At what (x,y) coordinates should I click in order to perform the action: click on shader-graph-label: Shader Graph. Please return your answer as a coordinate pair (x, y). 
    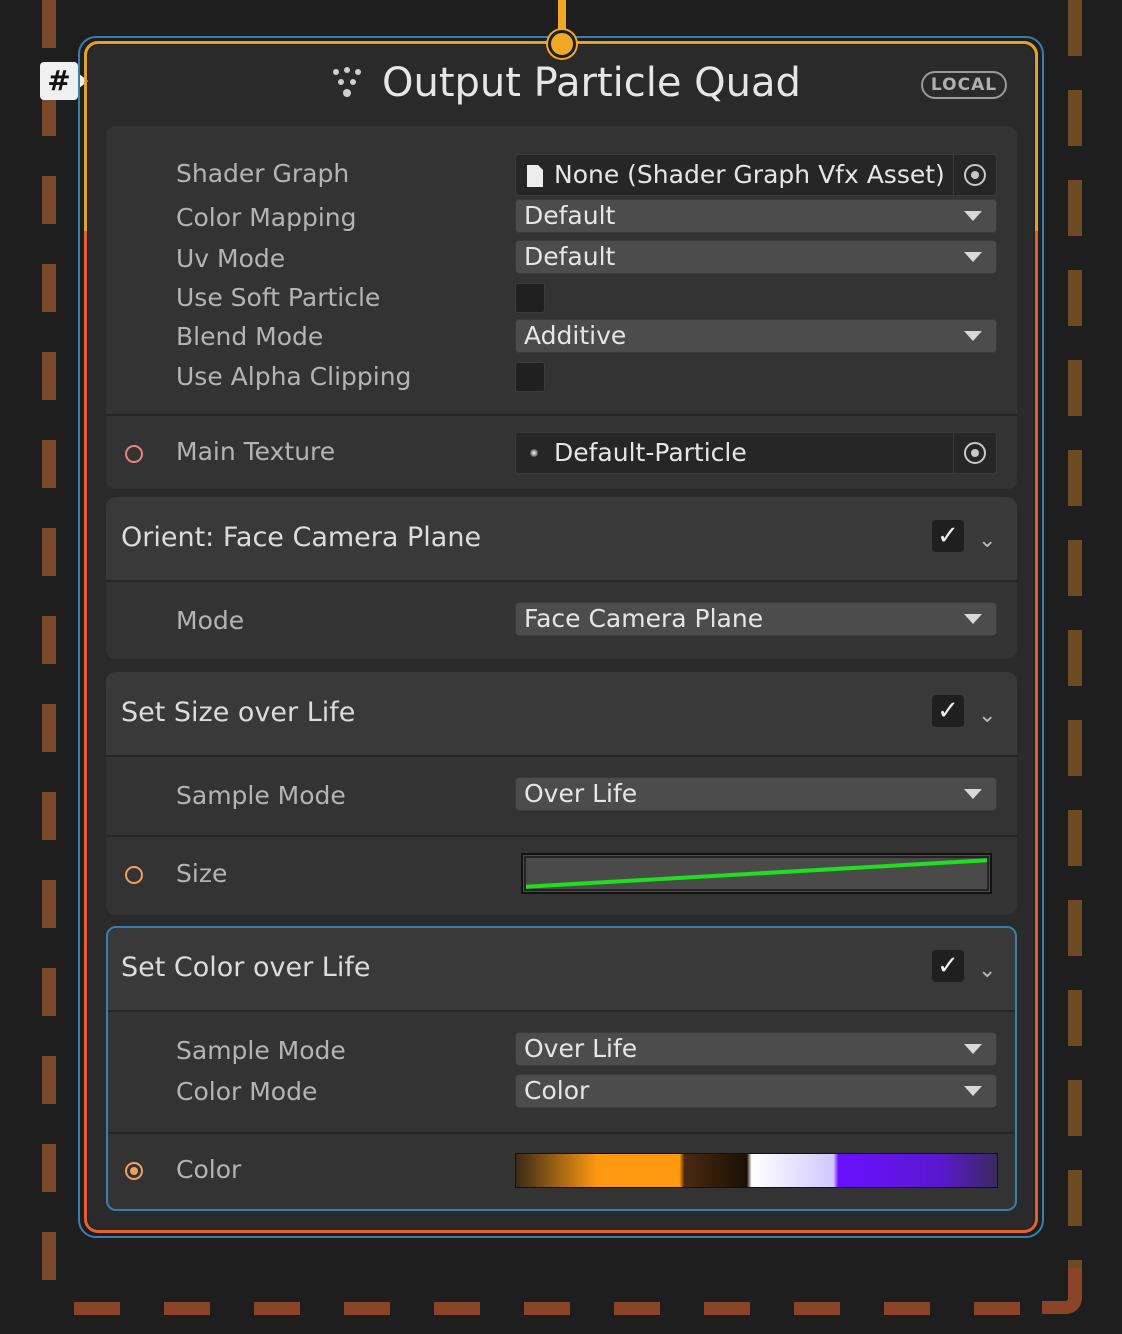
    Looking at the image, I should click on (263, 173).